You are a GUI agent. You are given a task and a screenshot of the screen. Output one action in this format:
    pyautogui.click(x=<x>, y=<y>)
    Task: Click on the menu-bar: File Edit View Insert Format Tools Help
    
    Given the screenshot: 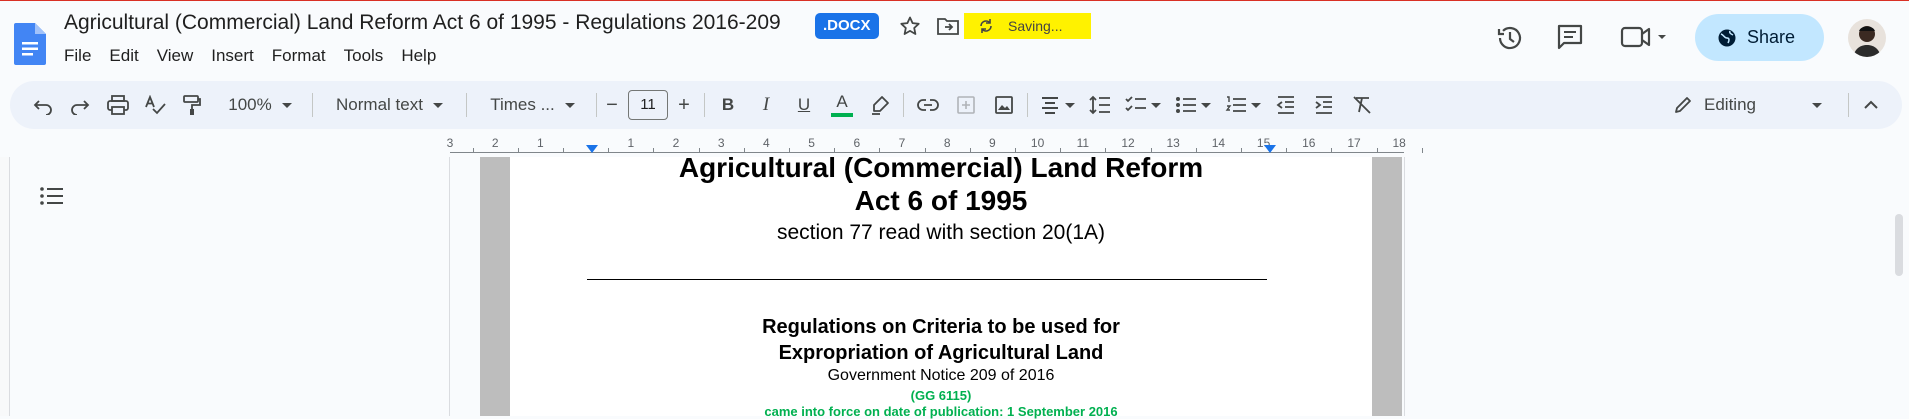 What is the action you would take?
    pyautogui.click(x=259, y=55)
    